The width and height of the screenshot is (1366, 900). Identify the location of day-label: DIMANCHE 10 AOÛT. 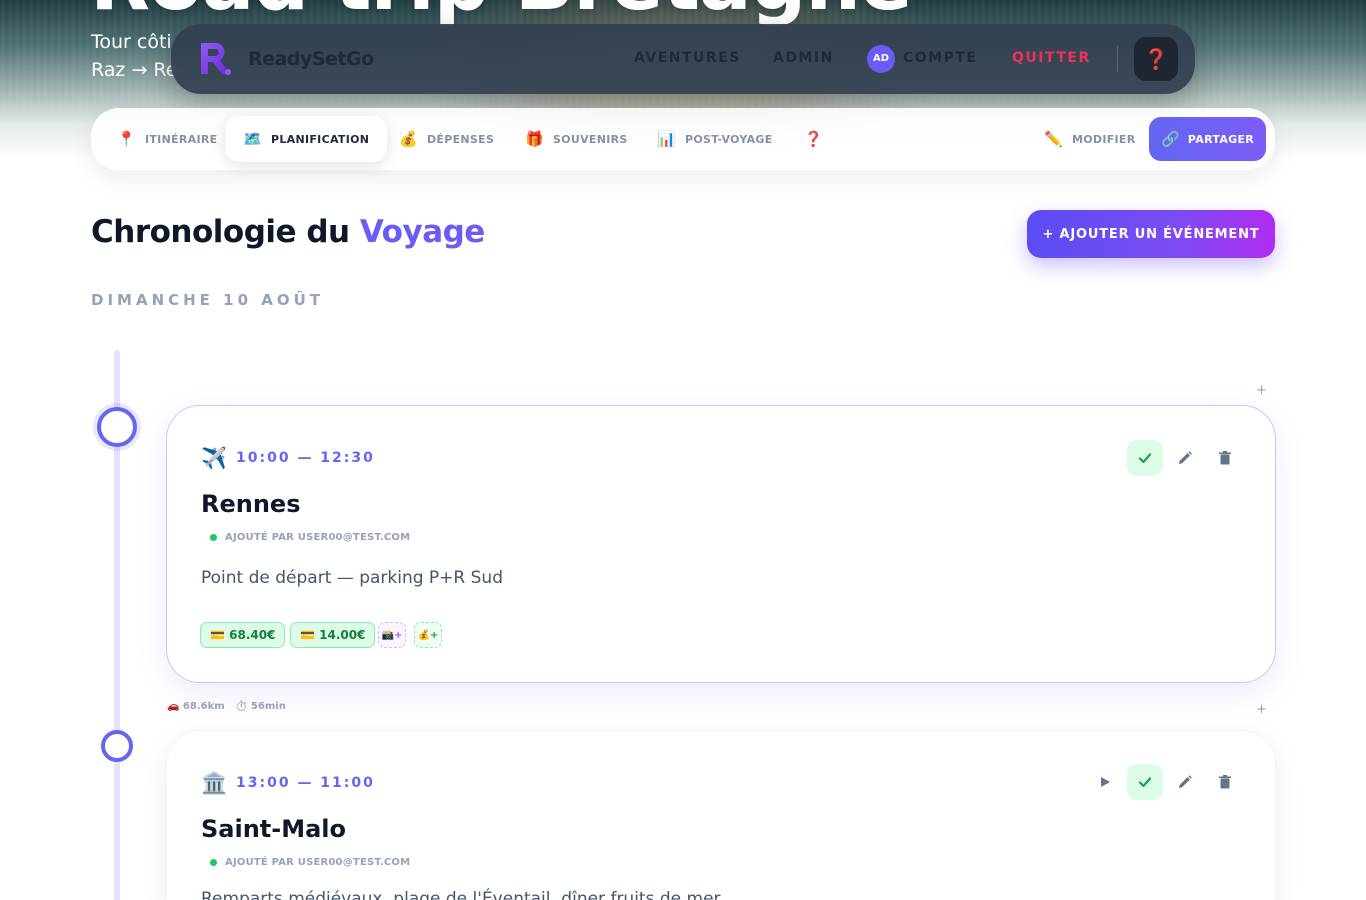
(208, 300).